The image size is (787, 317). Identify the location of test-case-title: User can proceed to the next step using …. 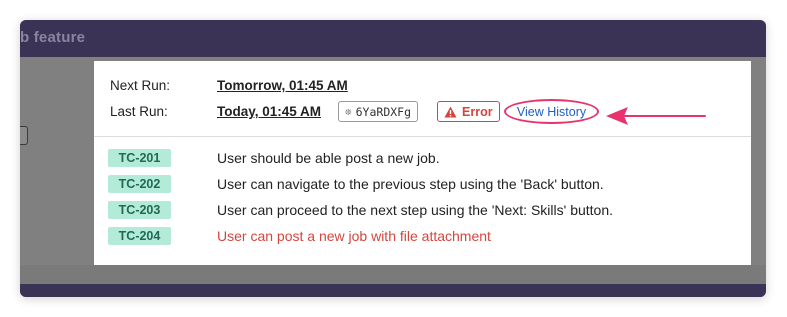
(415, 210).